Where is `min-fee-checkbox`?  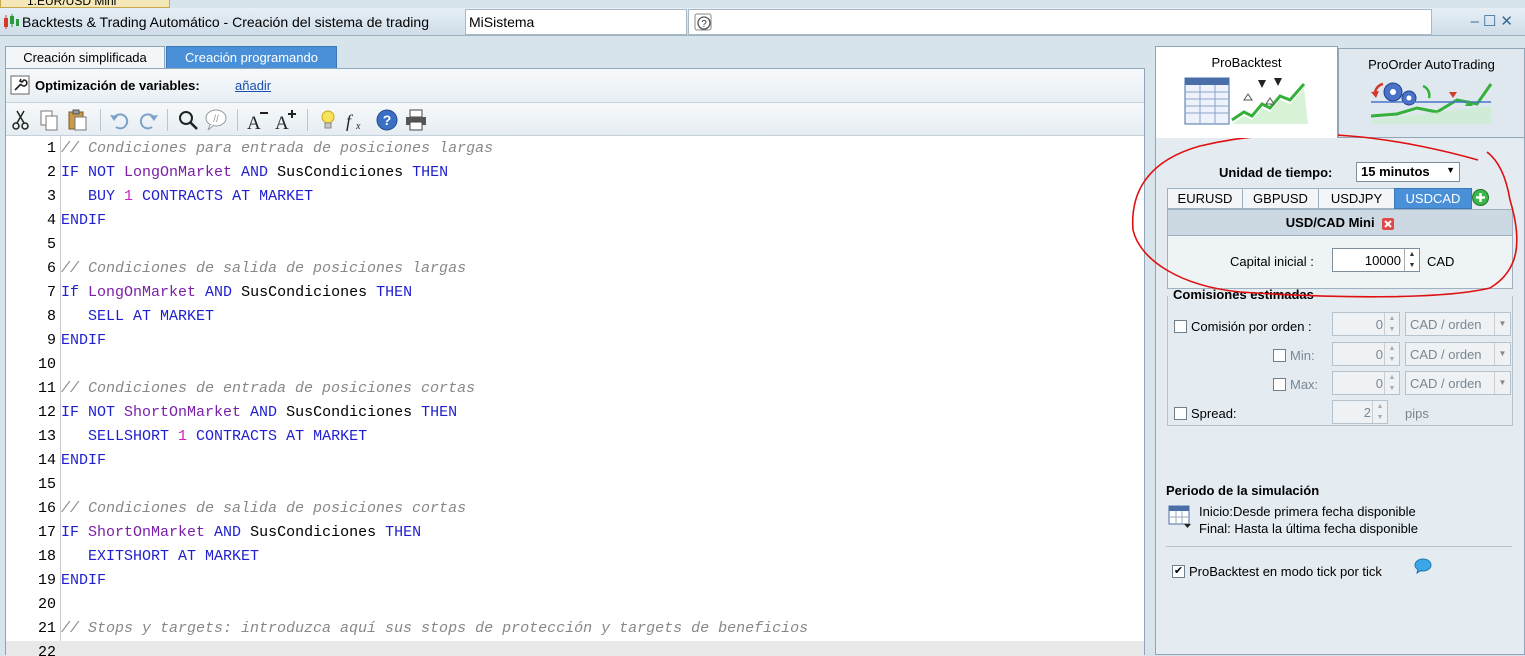
min-fee-checkbox is located at coordinates (1279, 355).